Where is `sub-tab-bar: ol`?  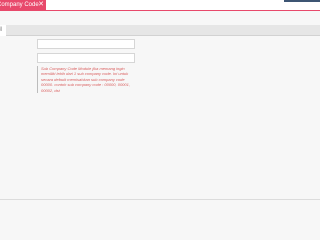
sub-tab-bar: ol is located at coordinates (160, 30).